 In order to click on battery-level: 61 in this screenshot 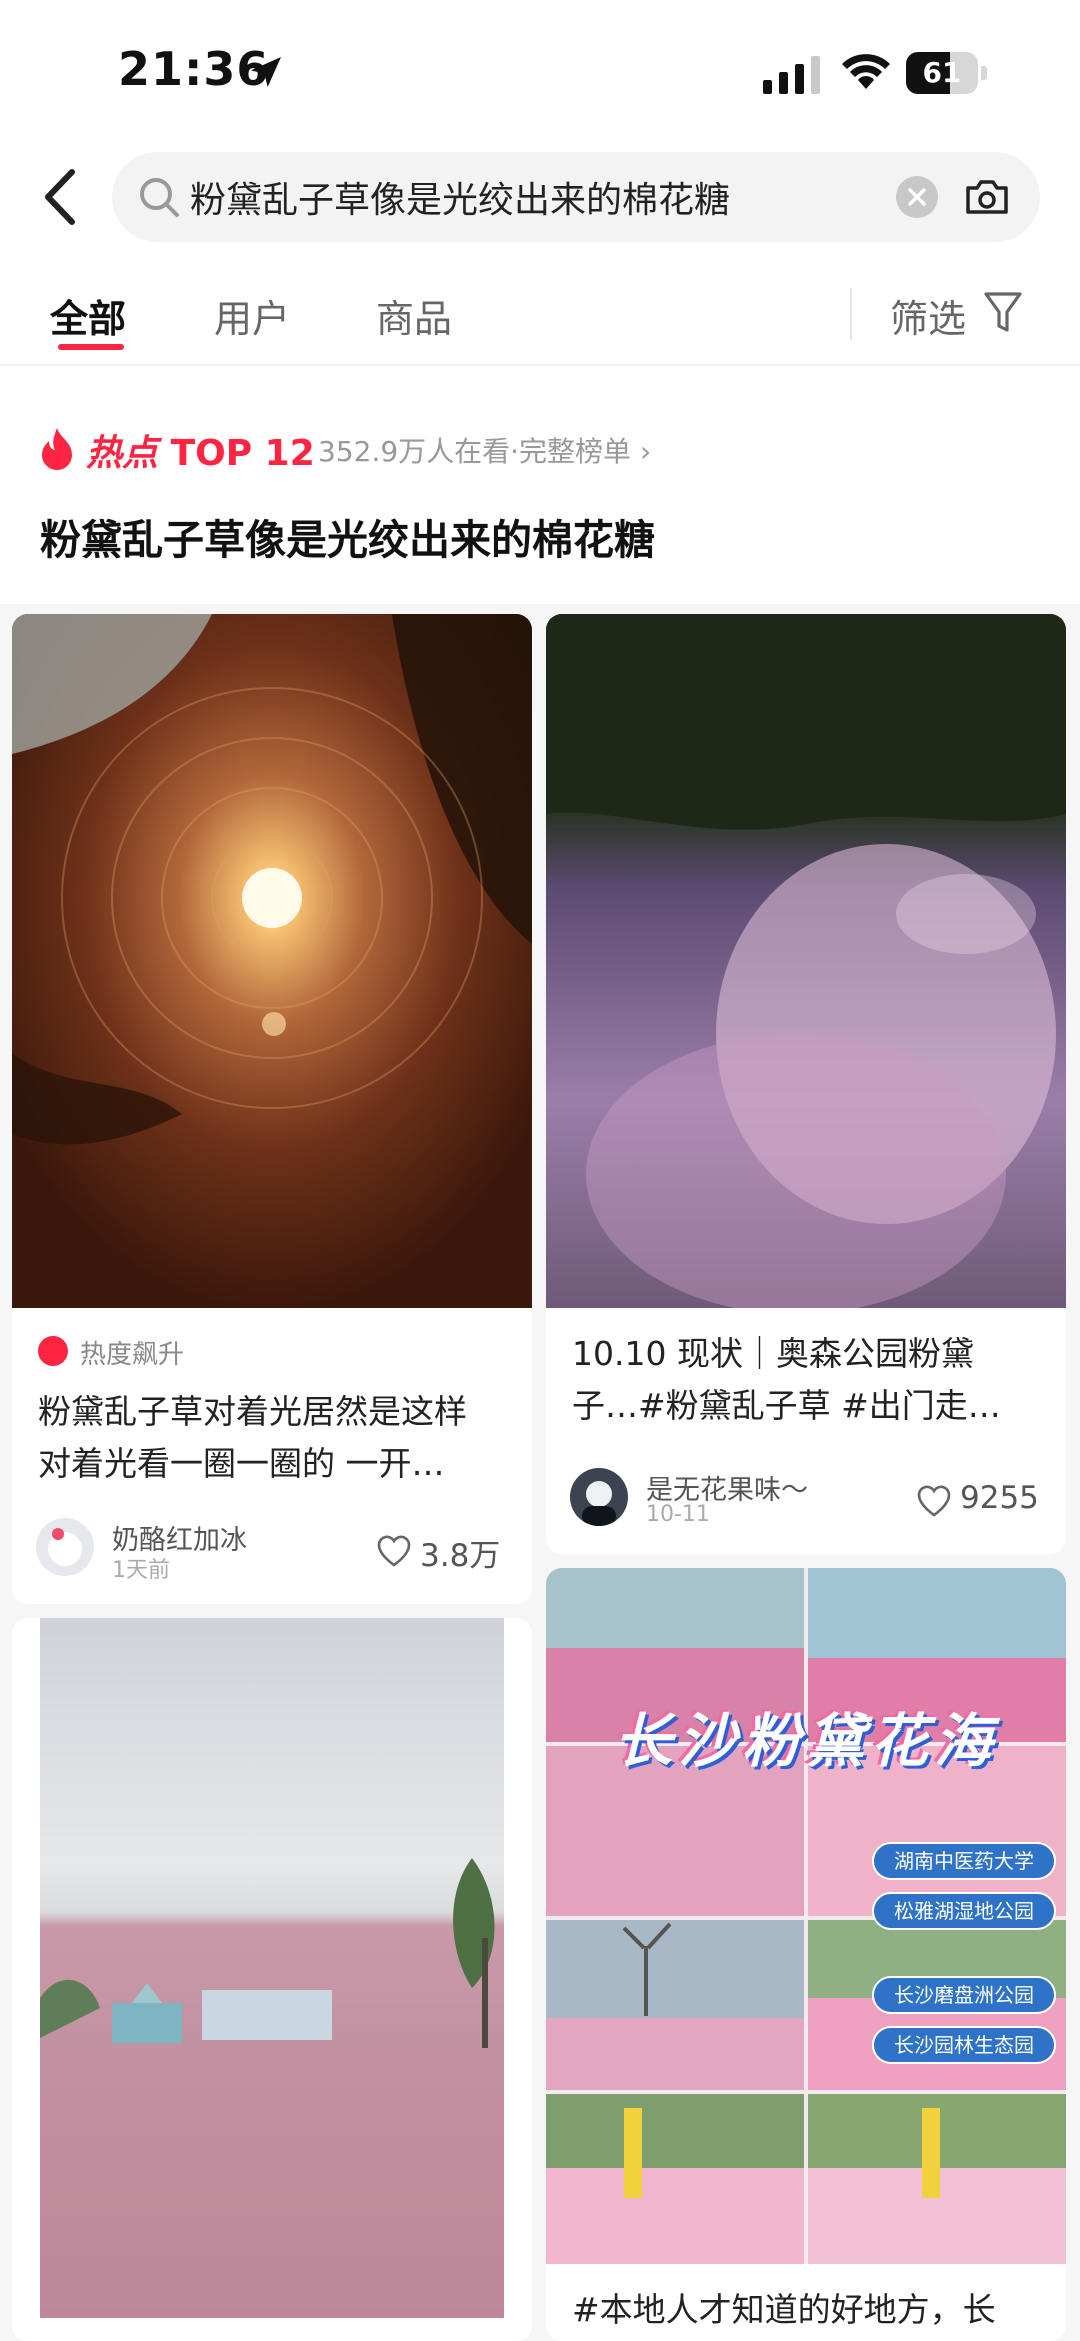, I will do `click(942, 72)`.